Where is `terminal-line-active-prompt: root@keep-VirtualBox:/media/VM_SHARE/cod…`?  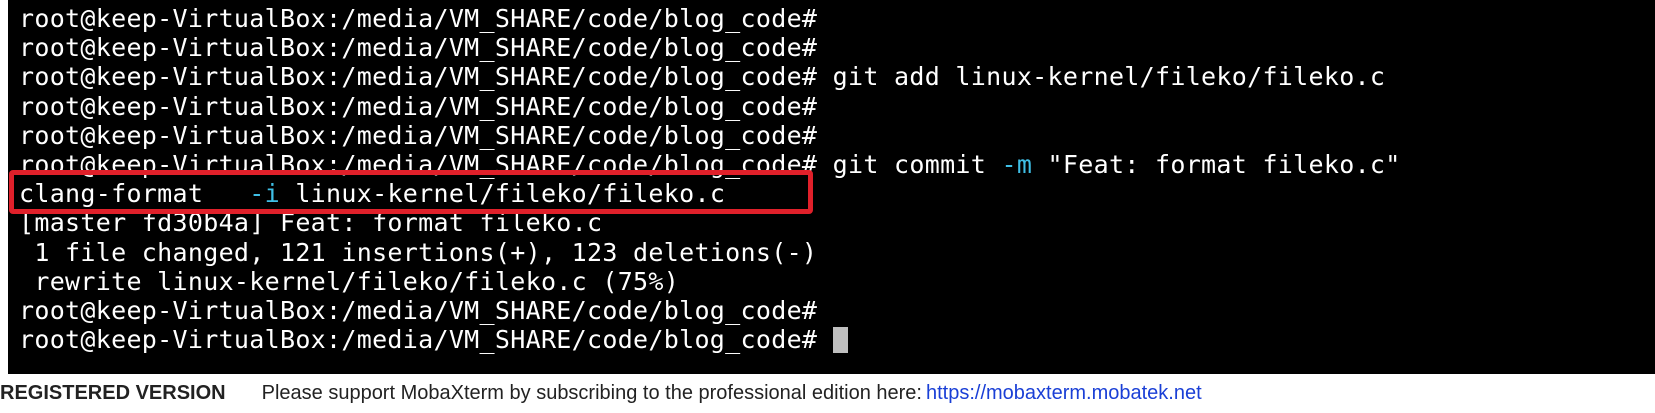
terminal-line-active-prompt: root@keep-VirtualBox:/media/VM_SHARE/cod… is located at coordinates (837, 339).